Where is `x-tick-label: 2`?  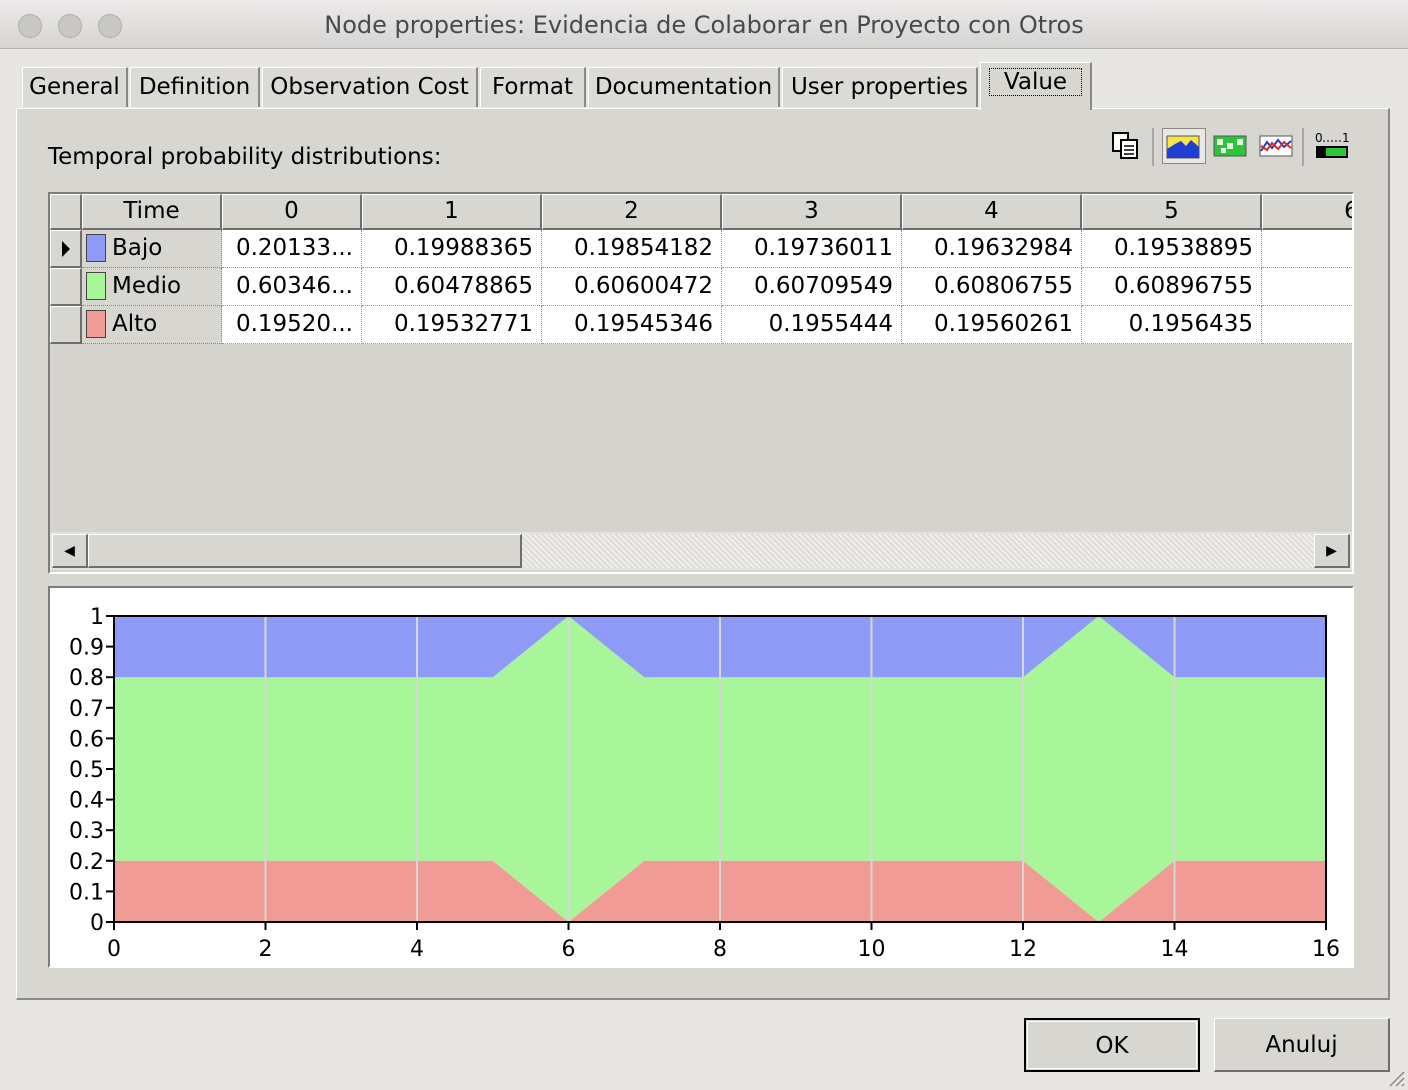
x-tick-label: 2 is located at coordinates (266, 949).